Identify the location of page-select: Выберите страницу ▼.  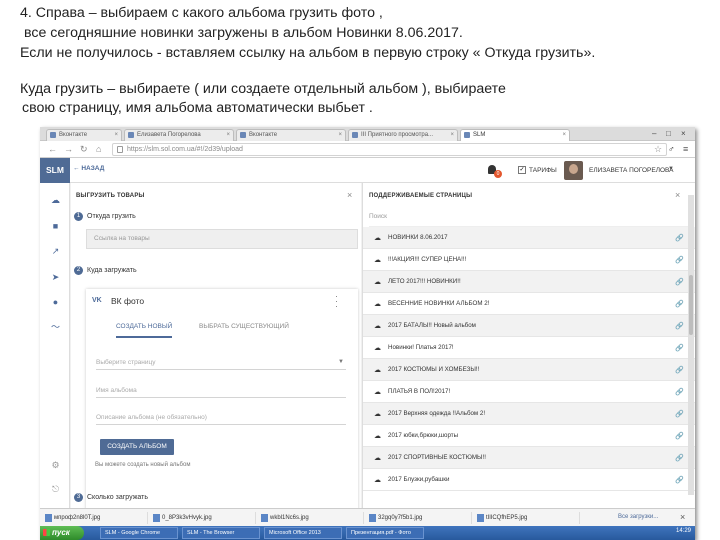
(221, 364).